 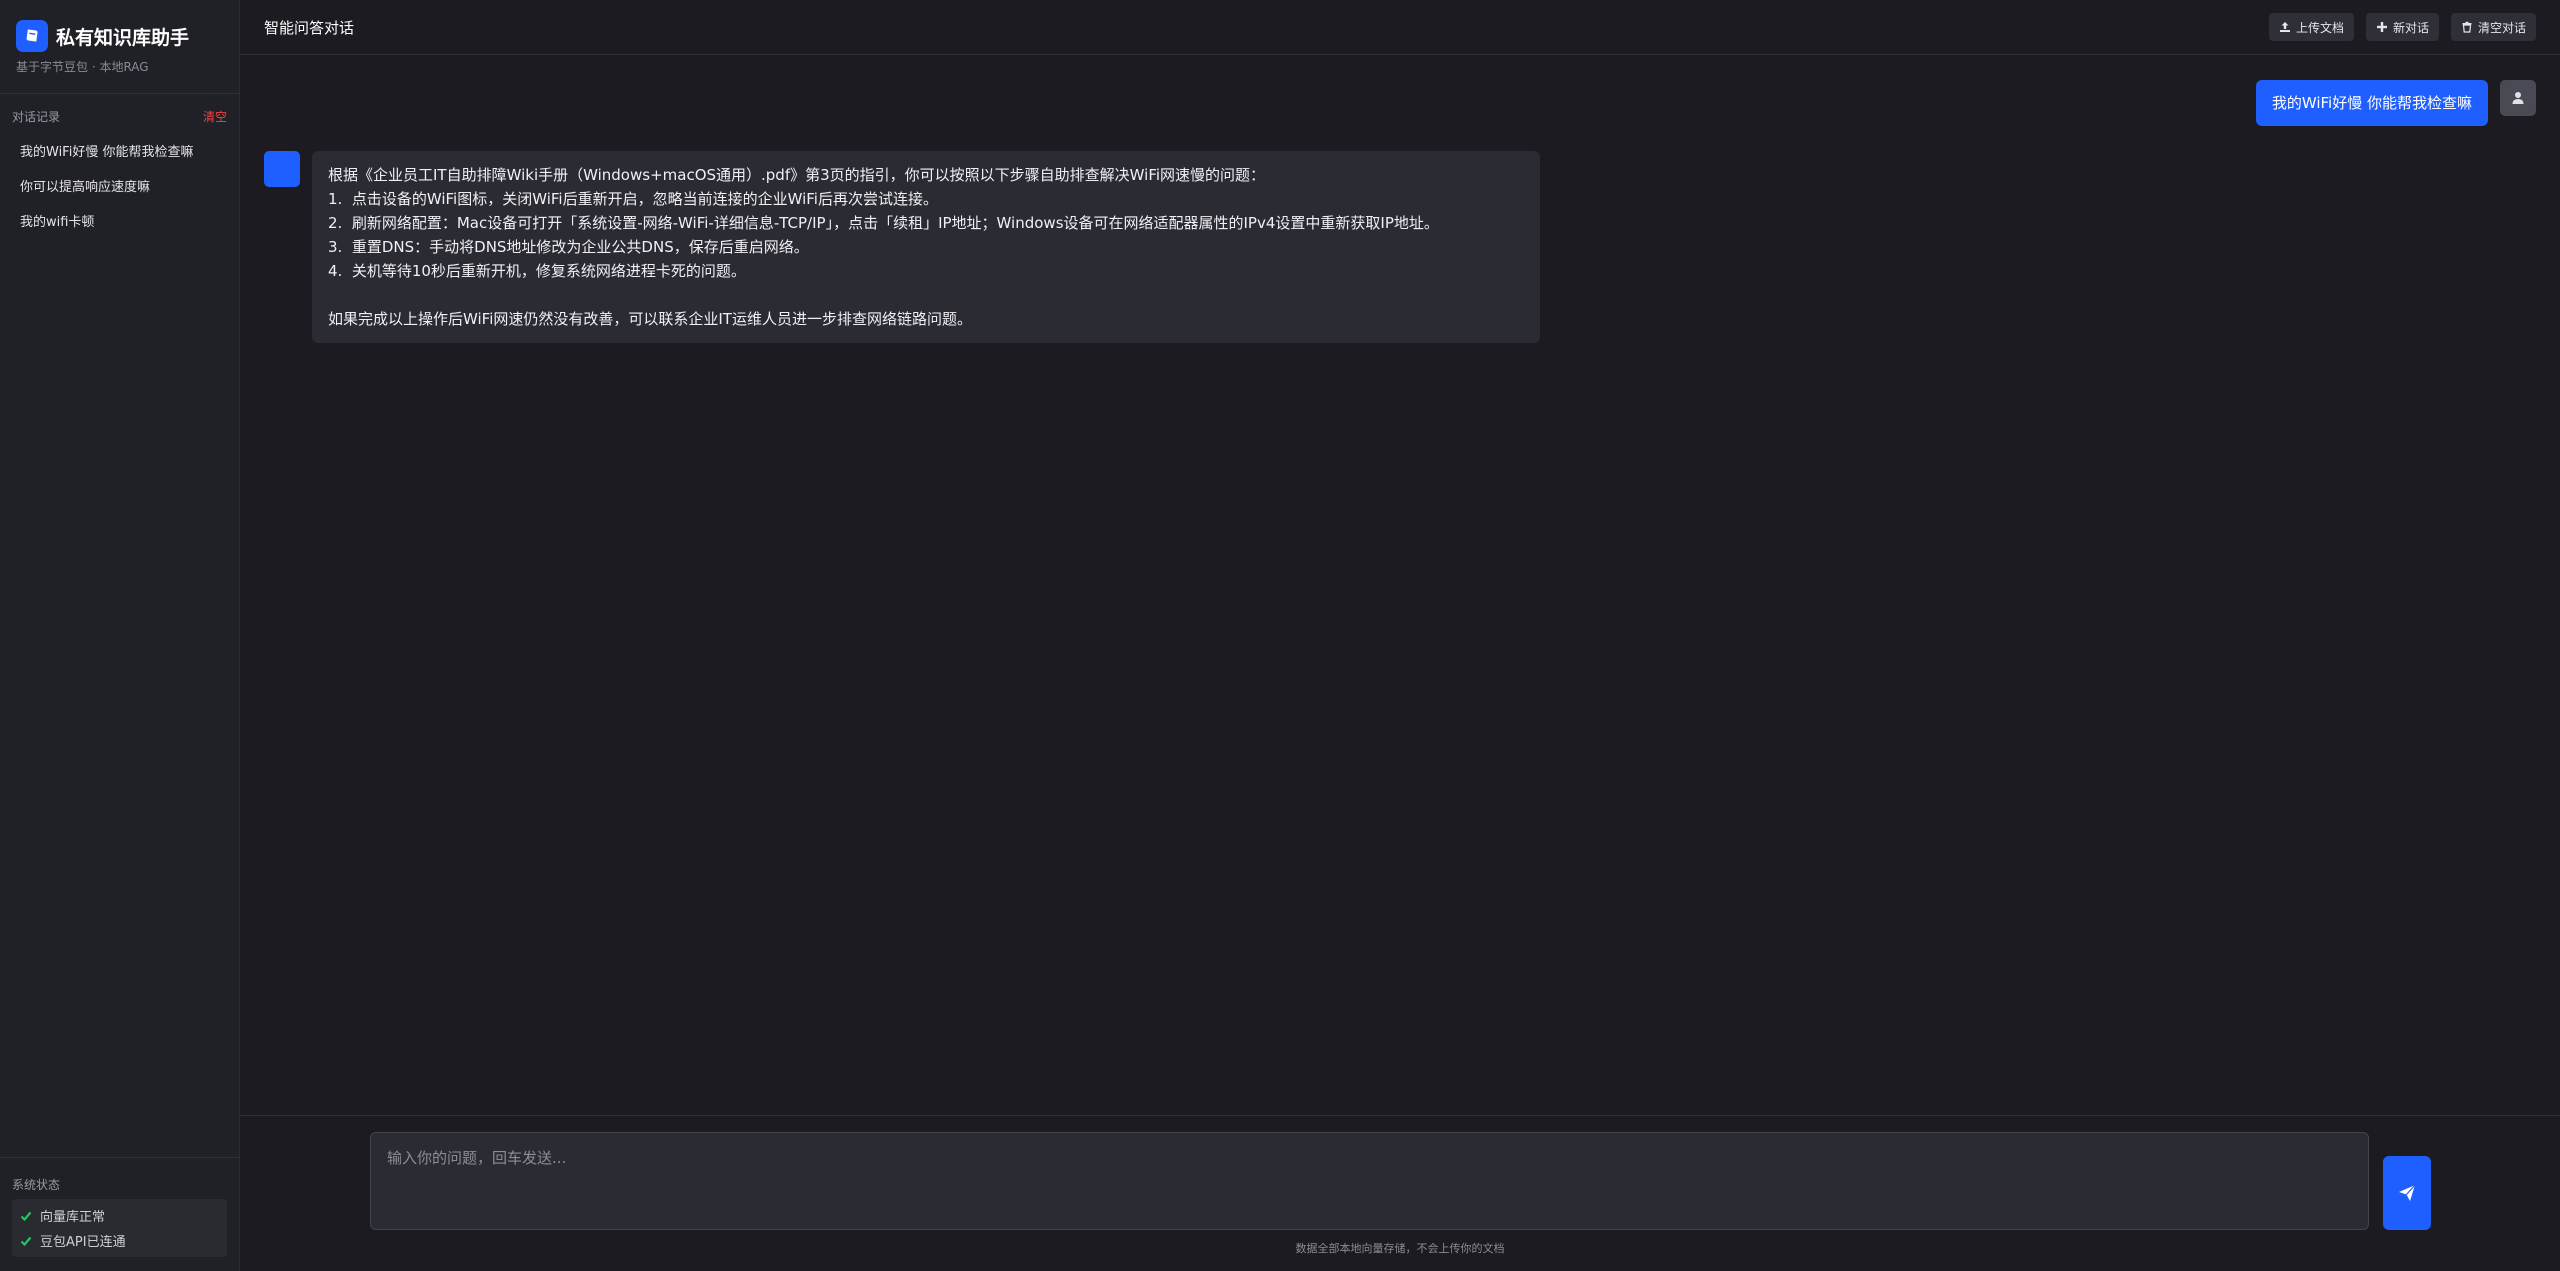 What do you see at coordinates (282, 169) in the screenshot?
I see `bot-avatar` at bounding box center [282, 169].